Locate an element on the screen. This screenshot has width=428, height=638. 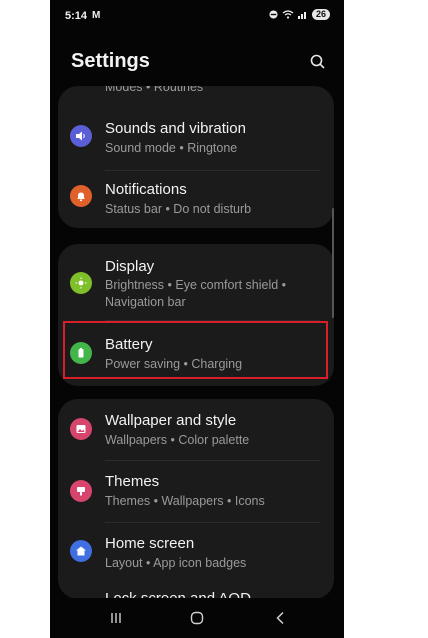
recents-icon is located at coordinates (116, 618).